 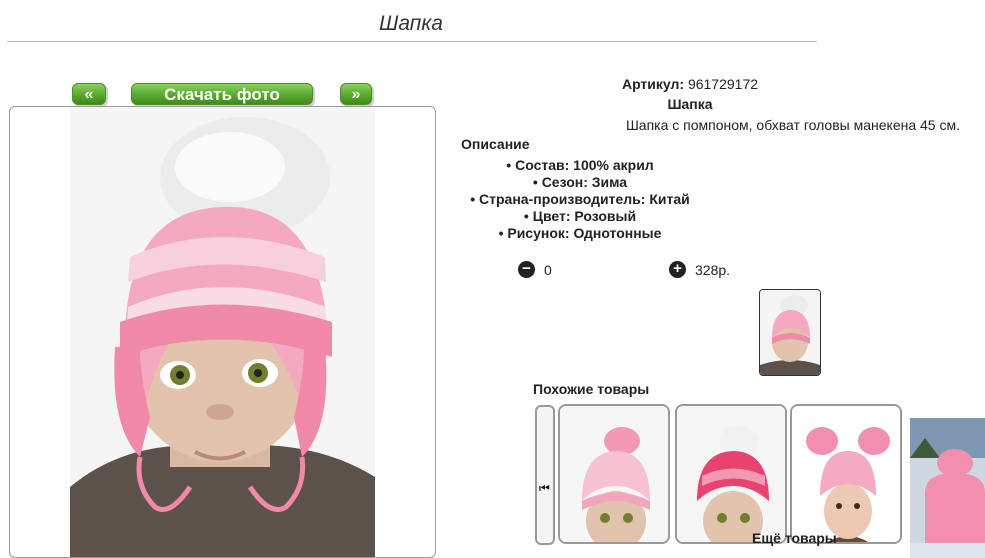 What do you see at coordinates (580, 182) in the screenshot?
I see `attribute-item: Сезон: Зима` at bounding box center [580, 182].